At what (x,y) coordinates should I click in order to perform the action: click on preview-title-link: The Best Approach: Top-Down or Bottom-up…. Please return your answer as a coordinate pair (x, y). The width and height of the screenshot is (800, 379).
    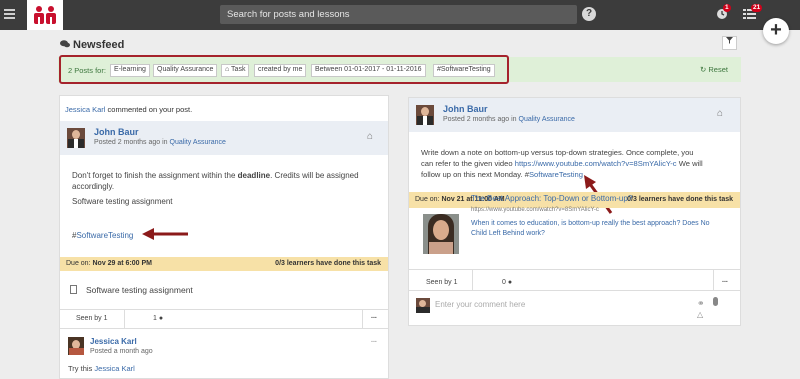
    Looking at the image, I should click on (551, 198).